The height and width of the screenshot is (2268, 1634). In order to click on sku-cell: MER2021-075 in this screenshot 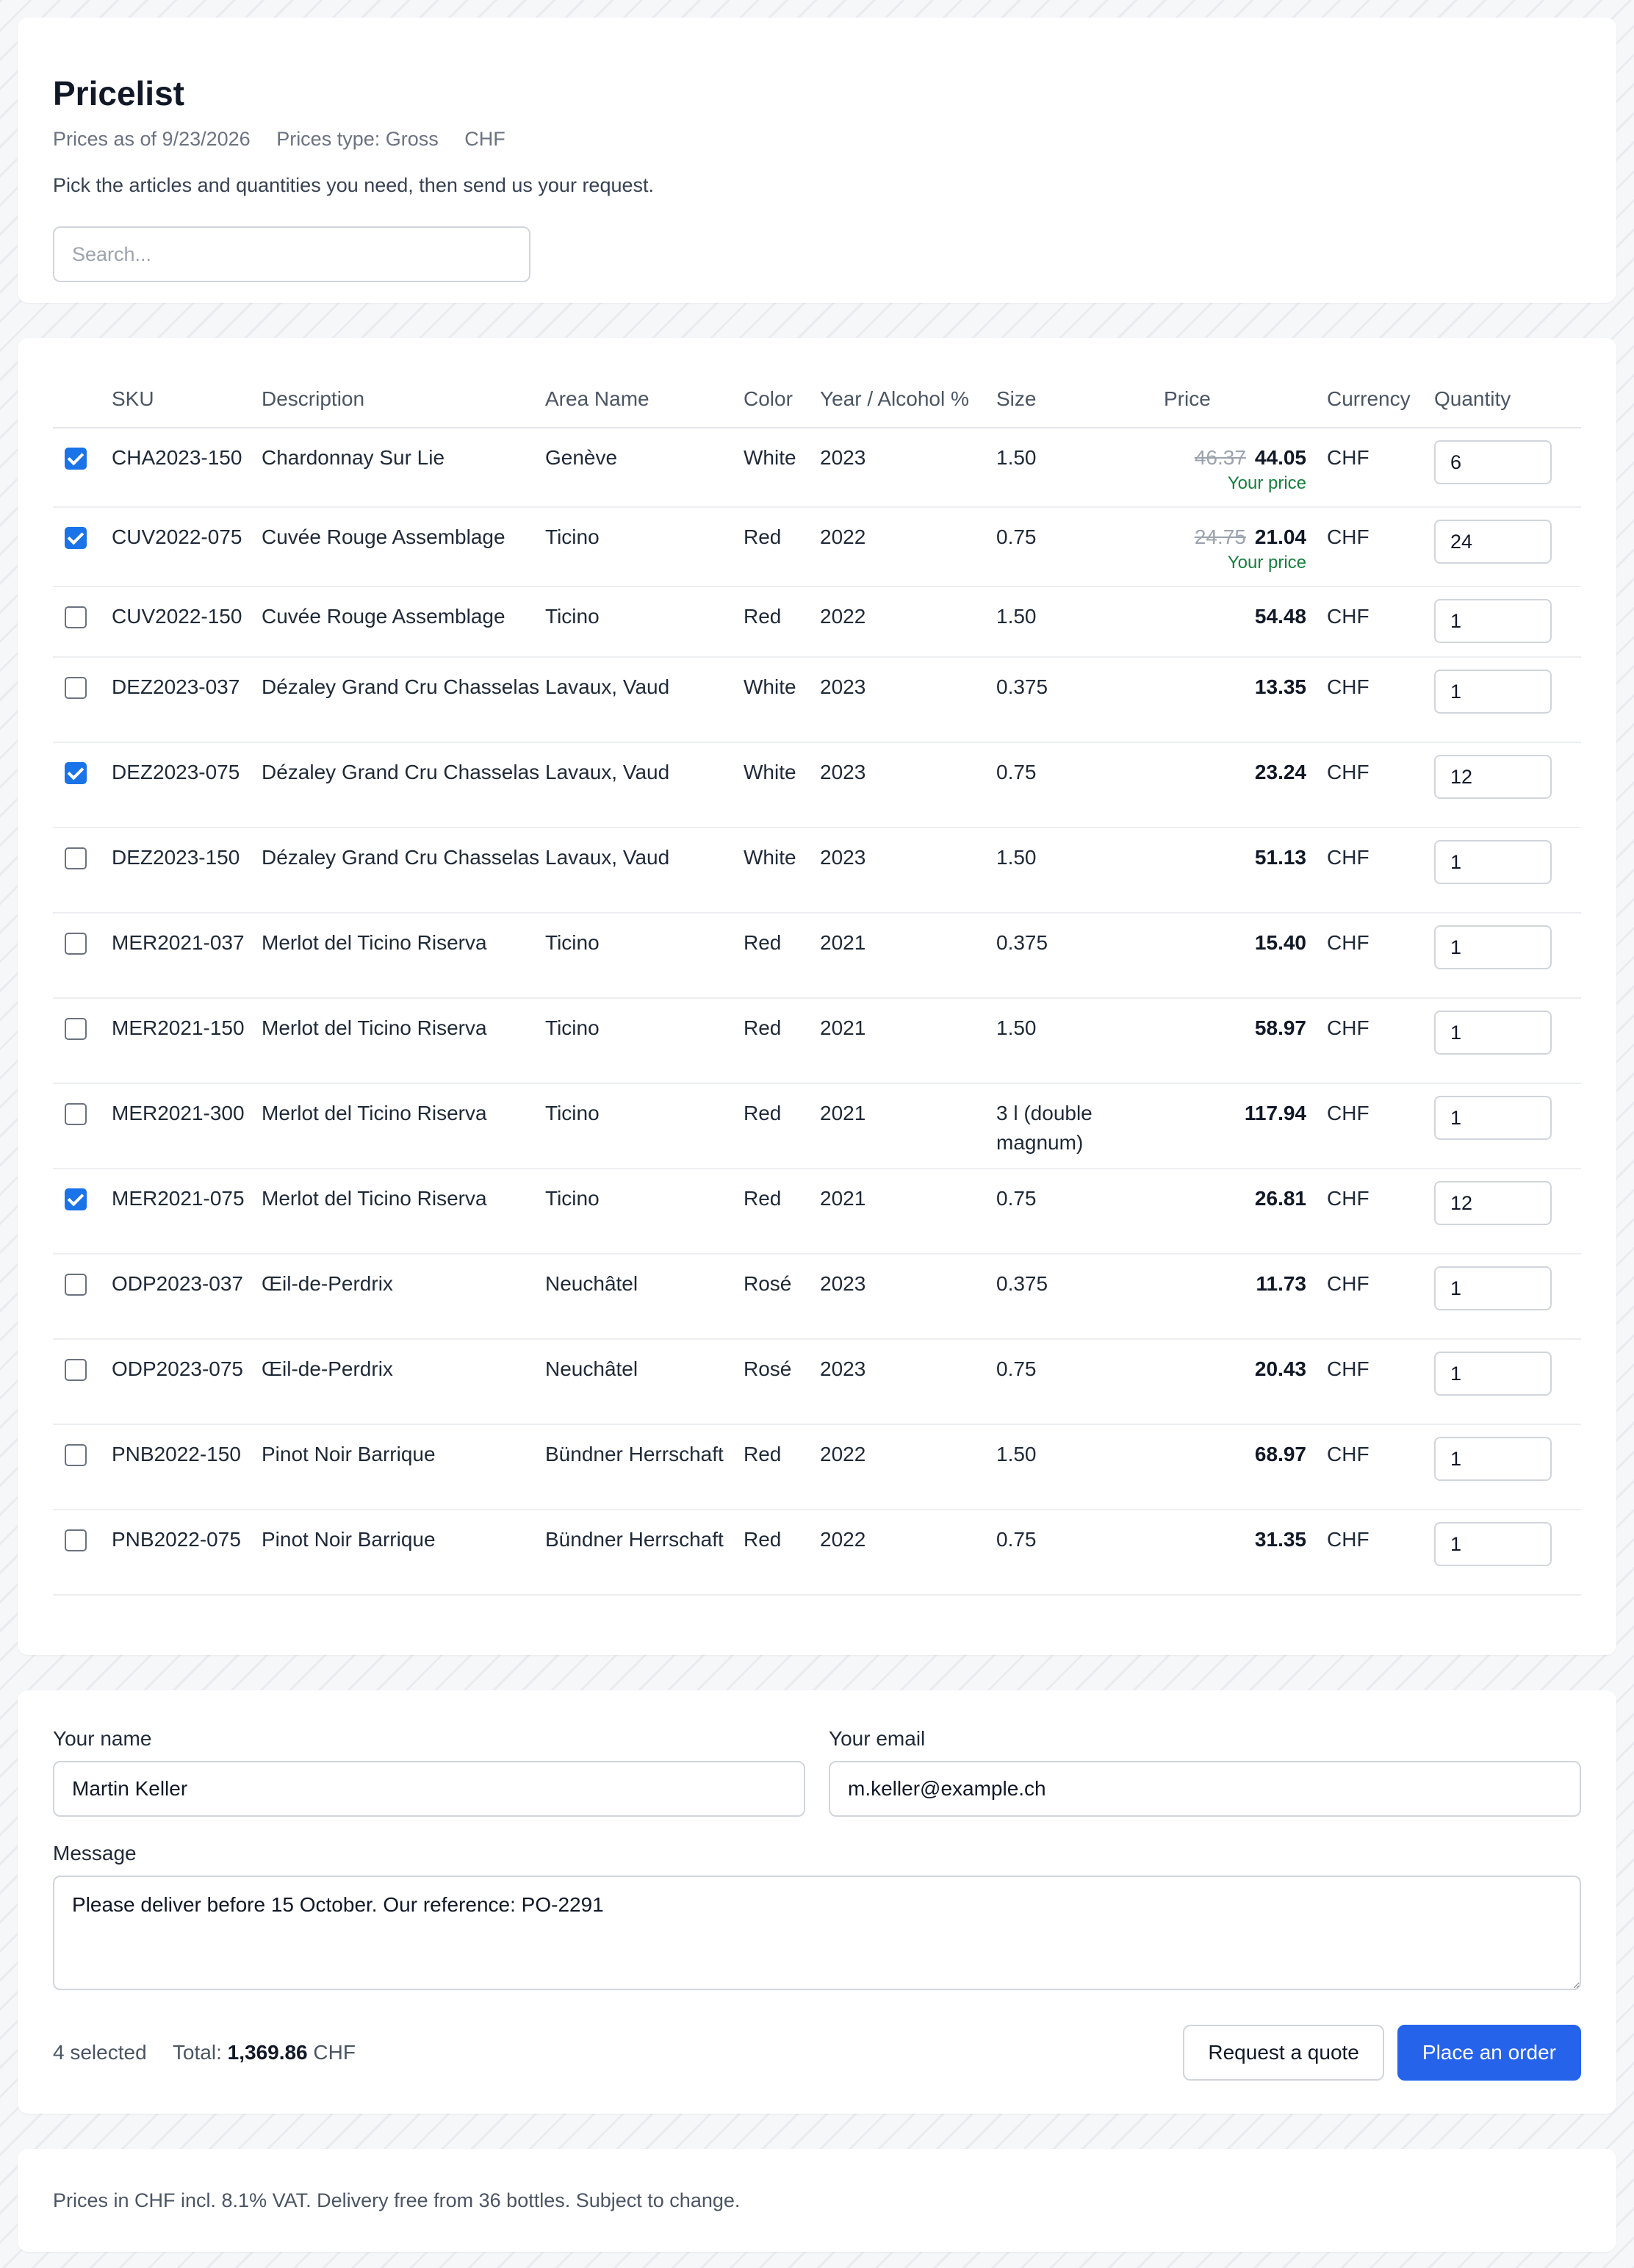, I will do `click(187, 1212)`.